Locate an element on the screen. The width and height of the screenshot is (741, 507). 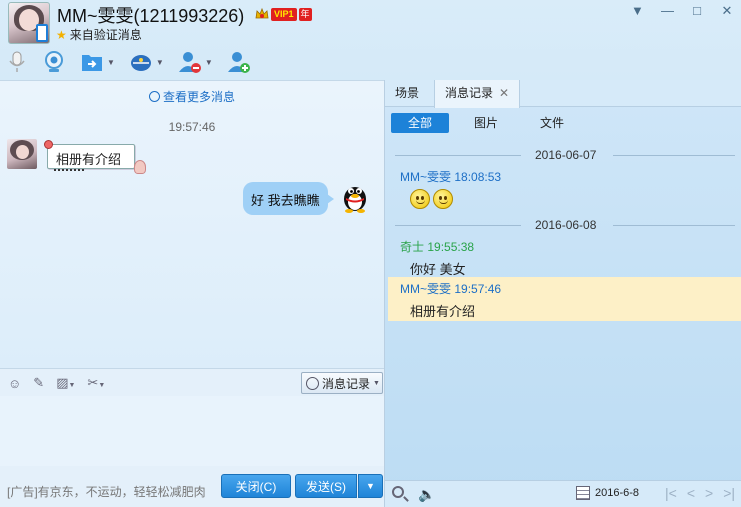
outgoing-message-bubble: 好 我去瞧瞧 is located at coordinates (288, 198).